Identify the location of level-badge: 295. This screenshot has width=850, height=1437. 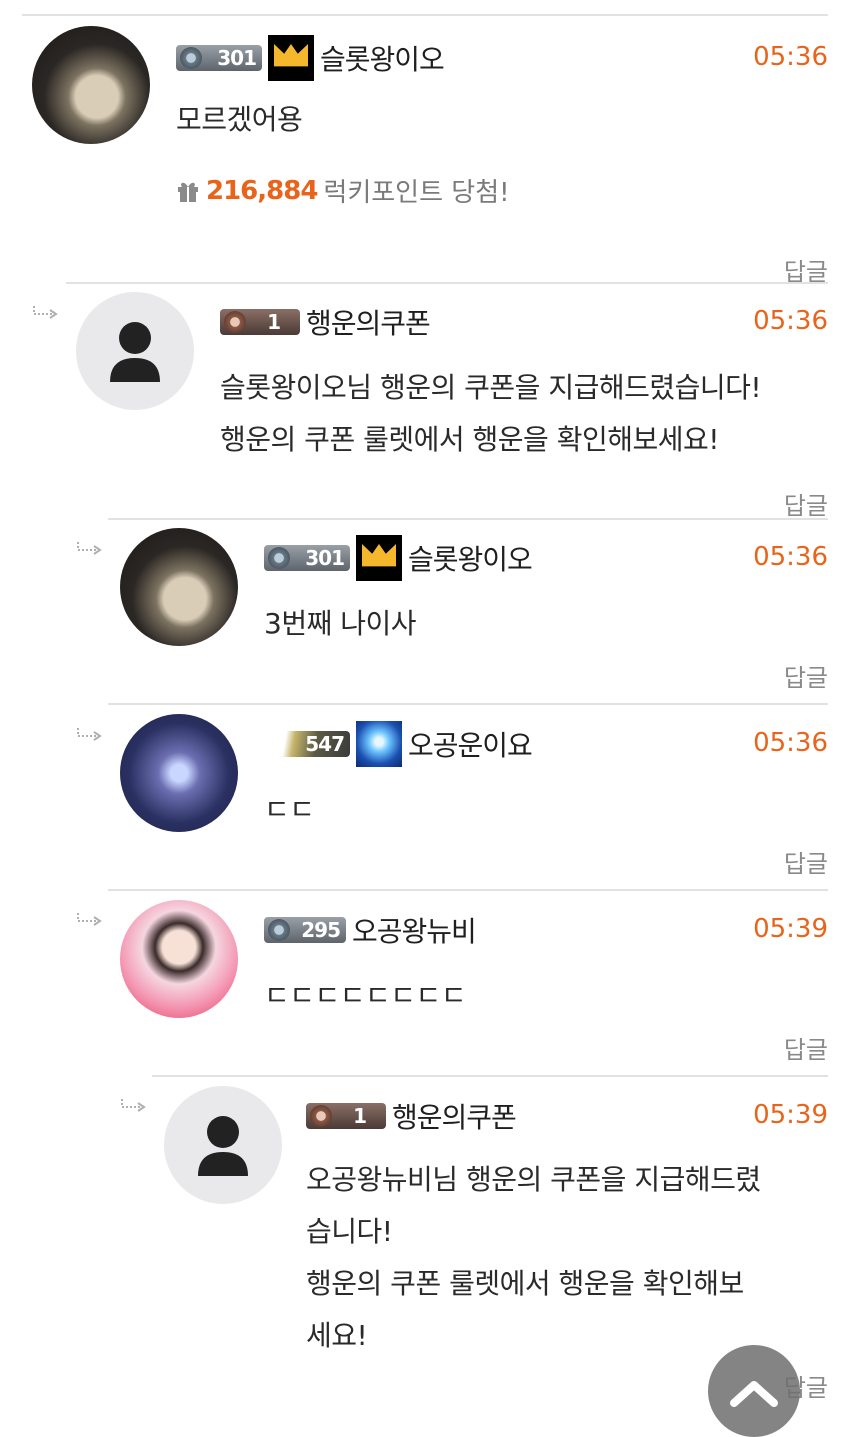
(305, 930).